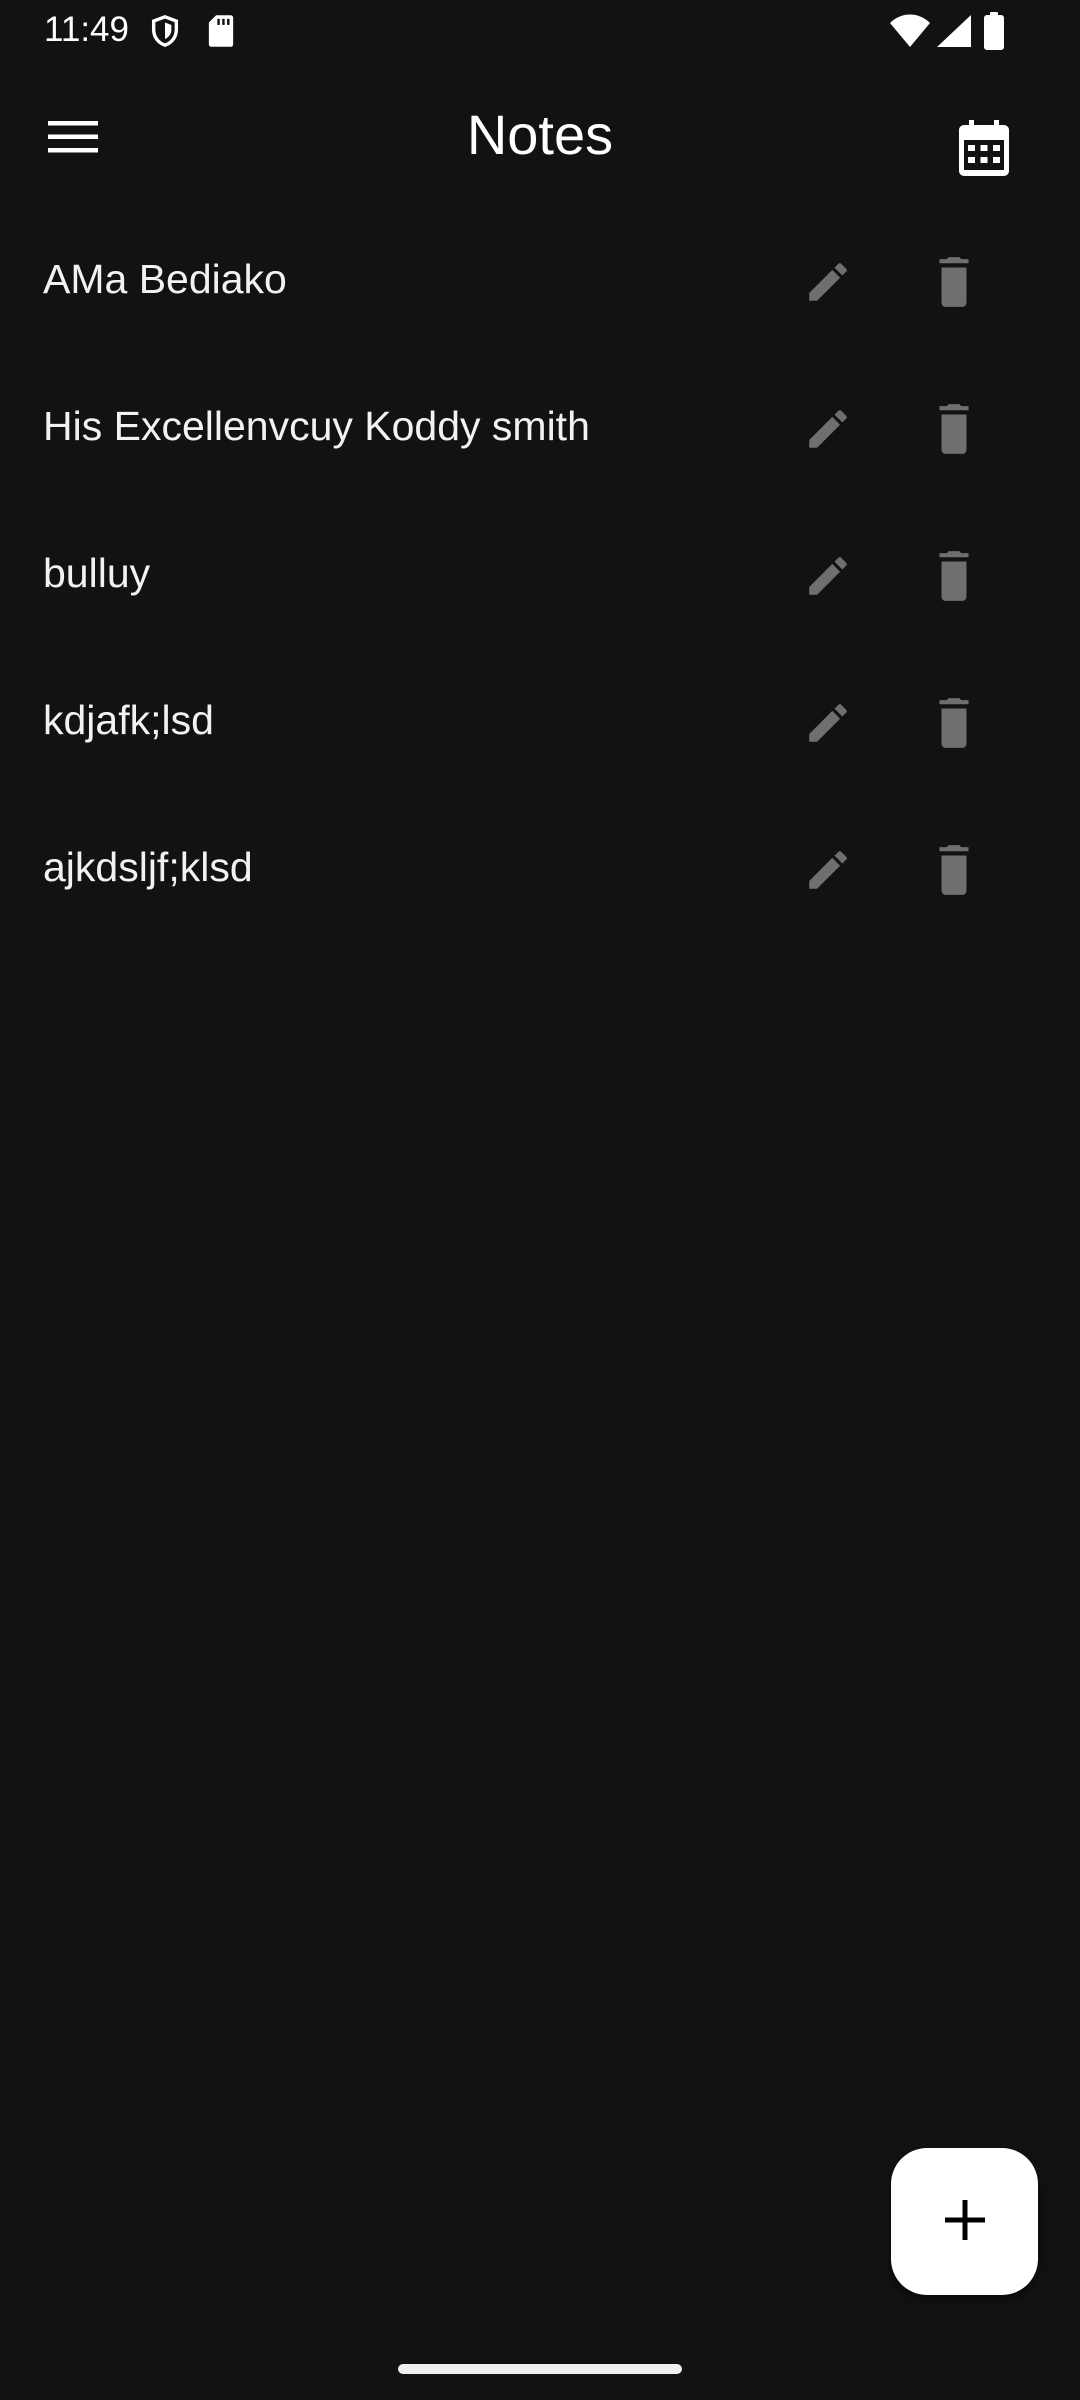  What do you see at coordinates (316, 426) in the screenshot?
I see `note-title: His Excellenvcuy Koddy smith` at bounding box center [316, 426].